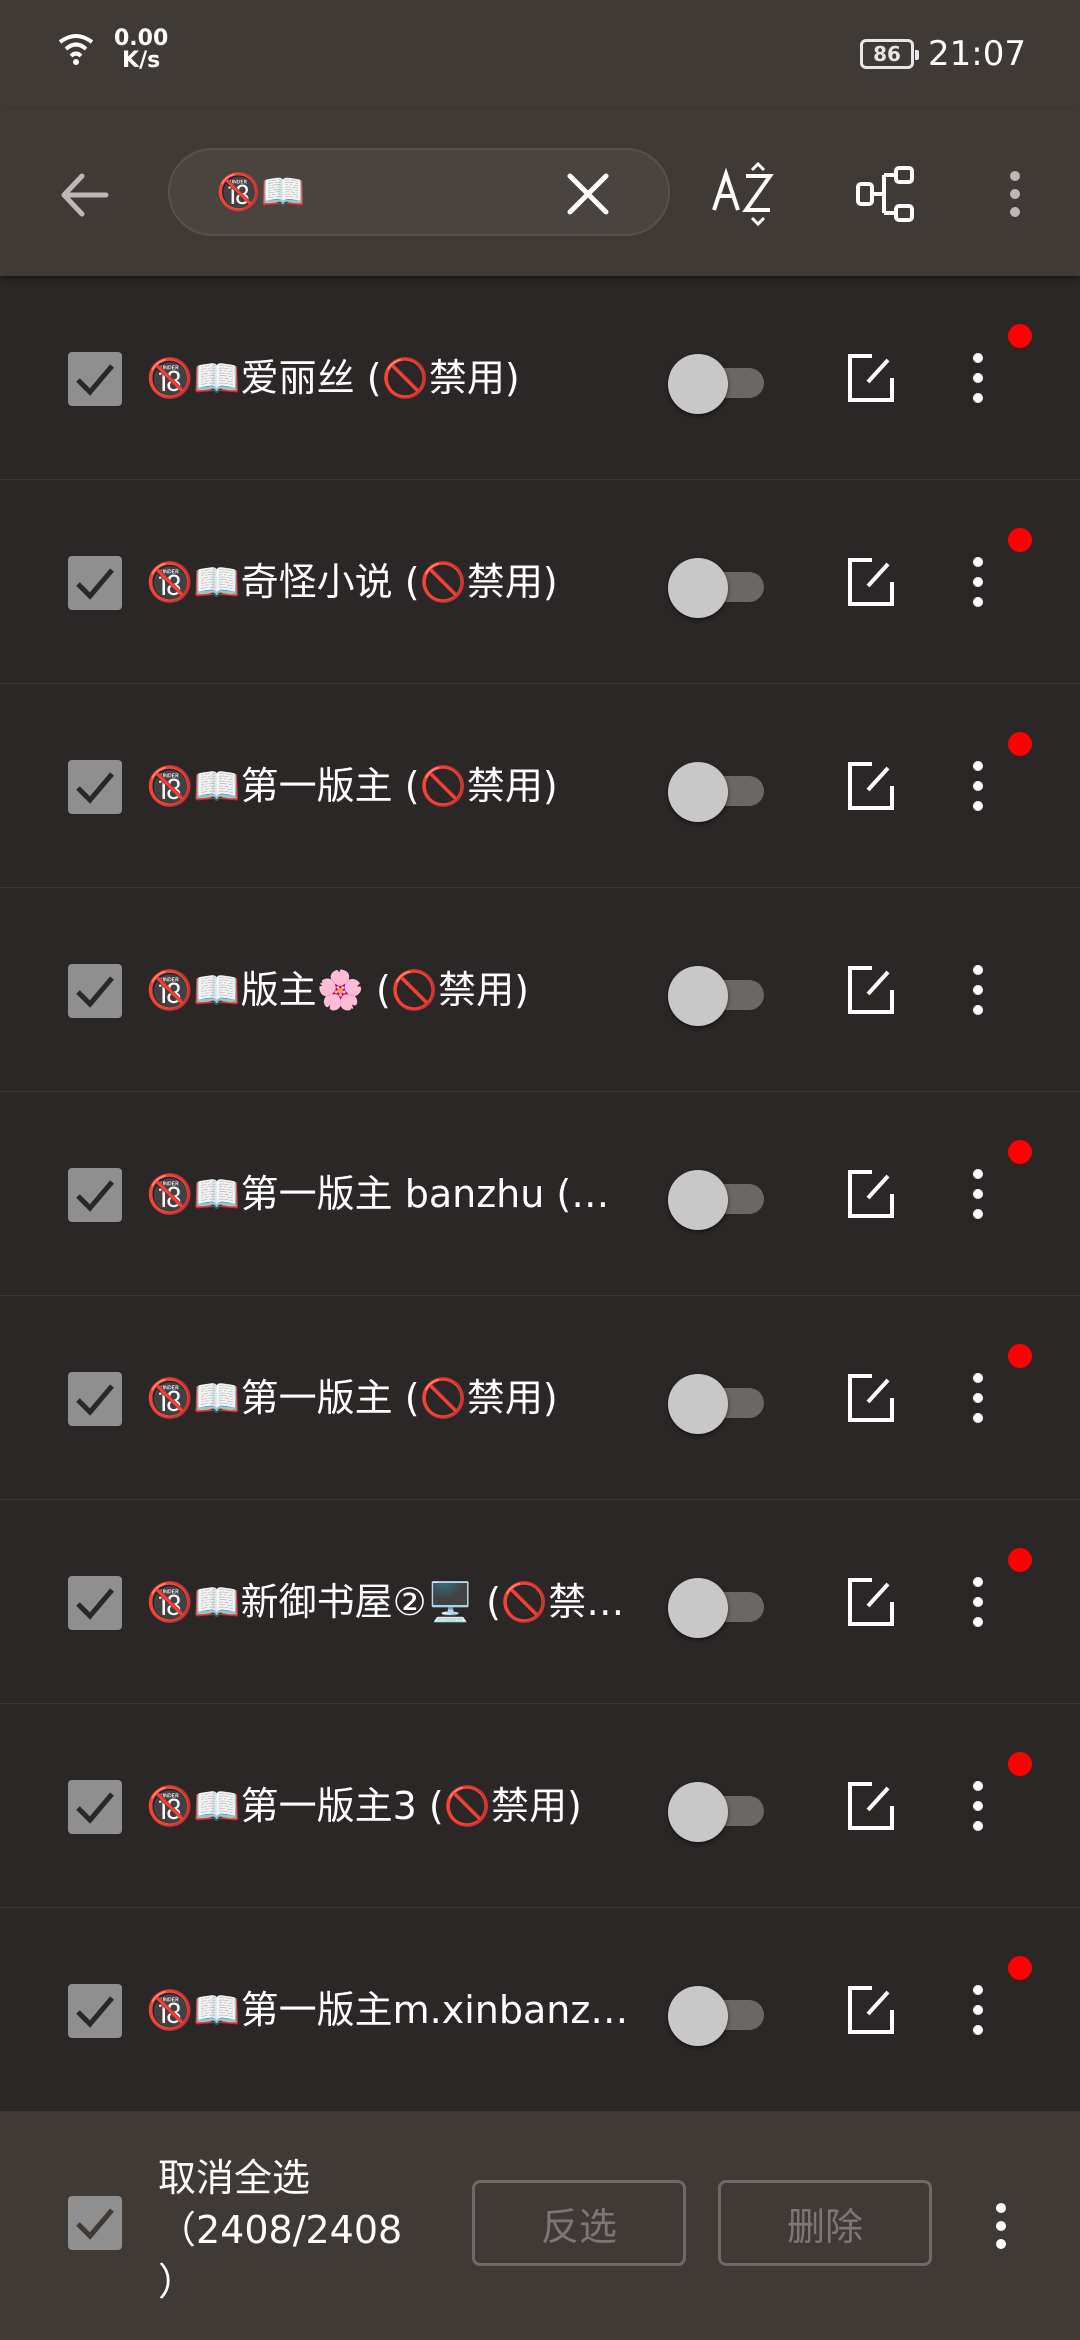  Describe the element at coordinates (886, 194) in the screenshot. I see `group-button` at that location.